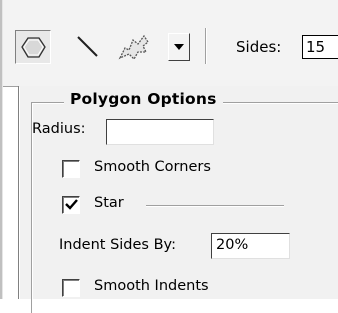 The height and width of the screenshot is (313, 338). I want to click on star-label: Star, so click(109, 203).